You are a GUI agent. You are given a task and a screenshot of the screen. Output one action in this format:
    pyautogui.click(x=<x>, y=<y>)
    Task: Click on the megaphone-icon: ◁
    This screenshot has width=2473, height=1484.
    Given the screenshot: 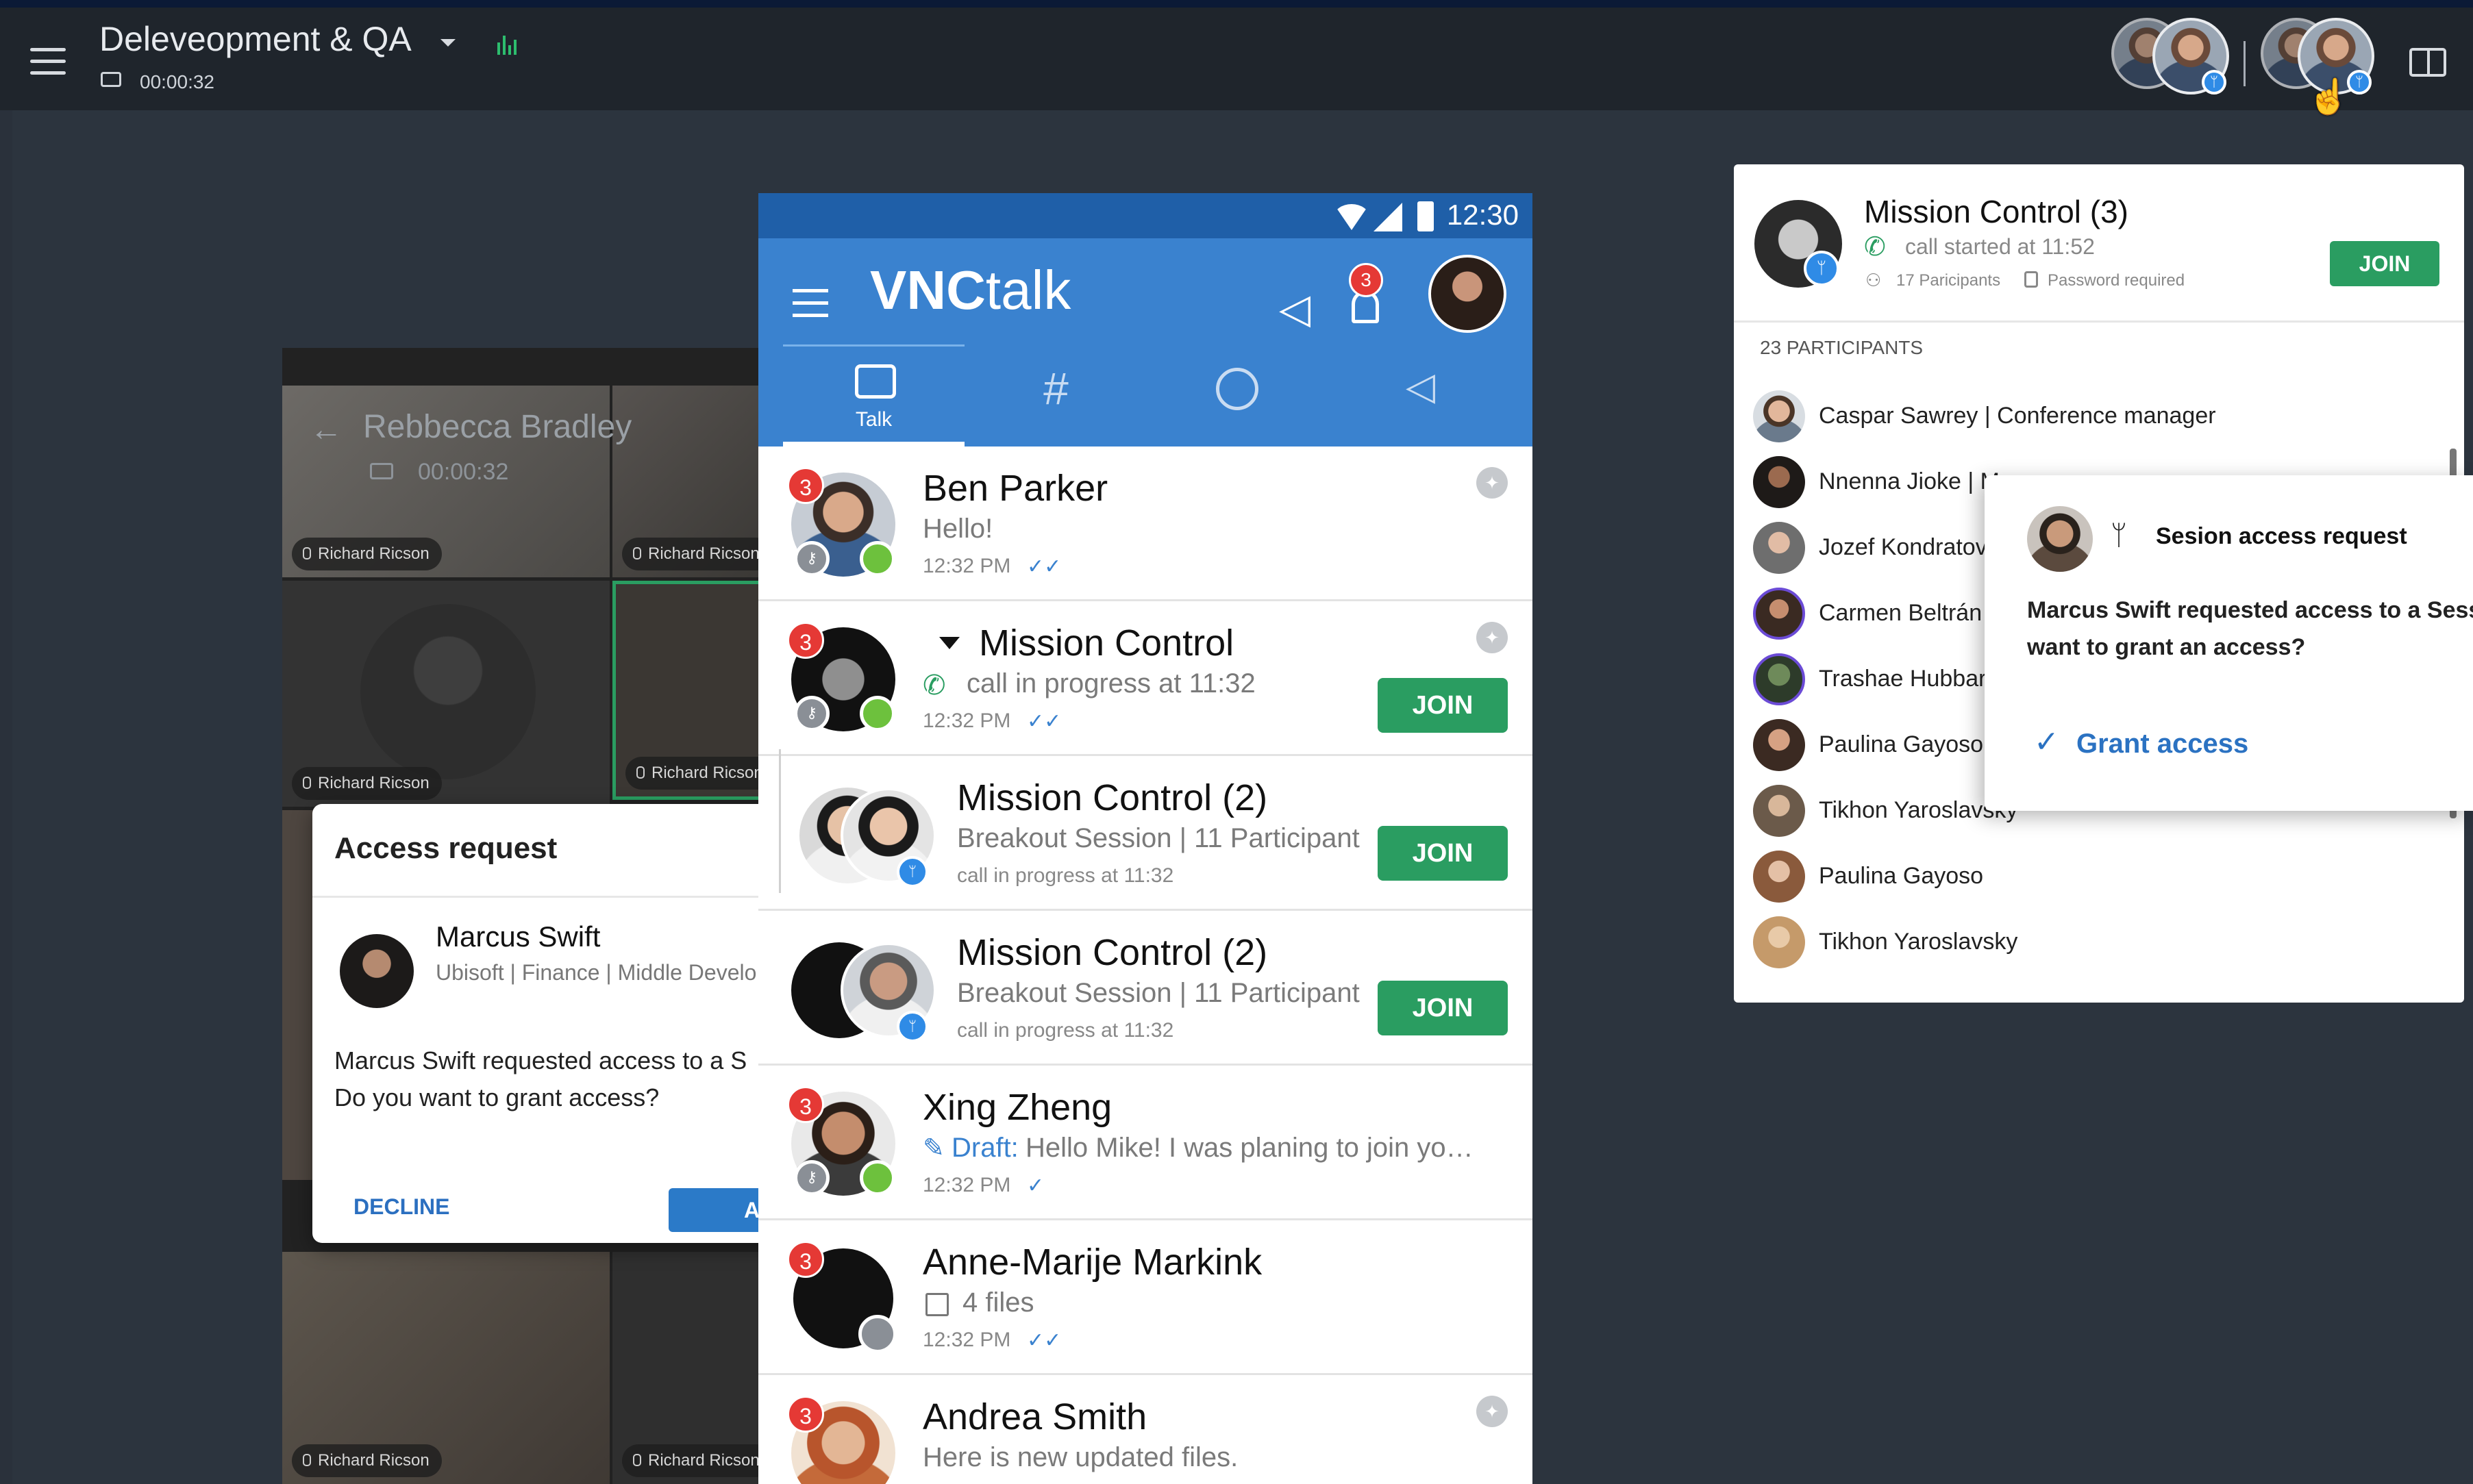 What is the action you would take?
    pyautogui.click(x=1295, y=309)
    